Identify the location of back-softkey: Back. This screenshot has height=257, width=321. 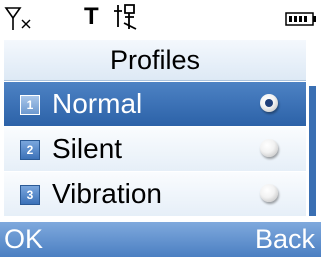
(285, 239).